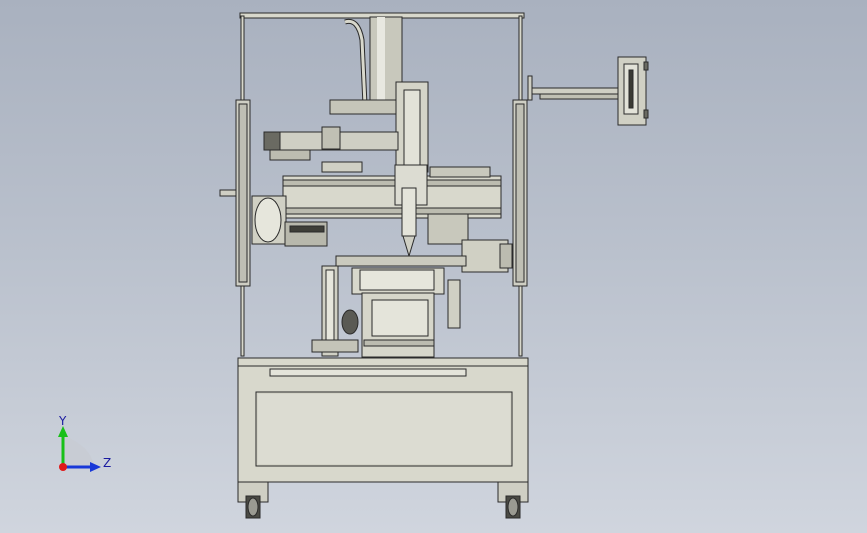 The image size is (867, 533). Describe the element at coordinates (63, 421) in the screenshot. I see `axis-y-label: Y` at that location.